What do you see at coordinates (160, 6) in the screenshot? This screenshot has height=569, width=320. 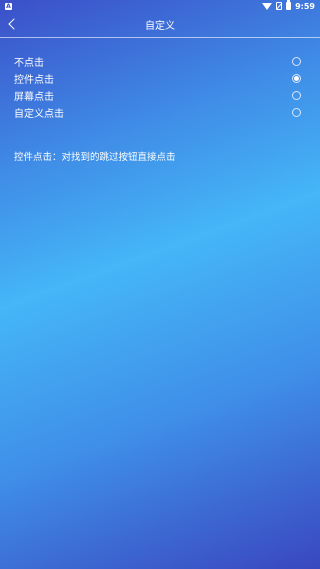 I see `status-bar: A 9:59` at bounding box center [160, 6].